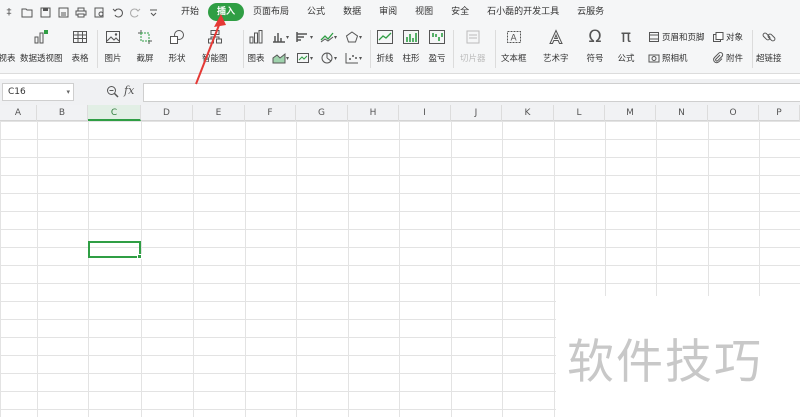  What do you see at coordinates (99, 12) in the screenshot?
I see `print-preview-icon` at bounding box center [99, 12].